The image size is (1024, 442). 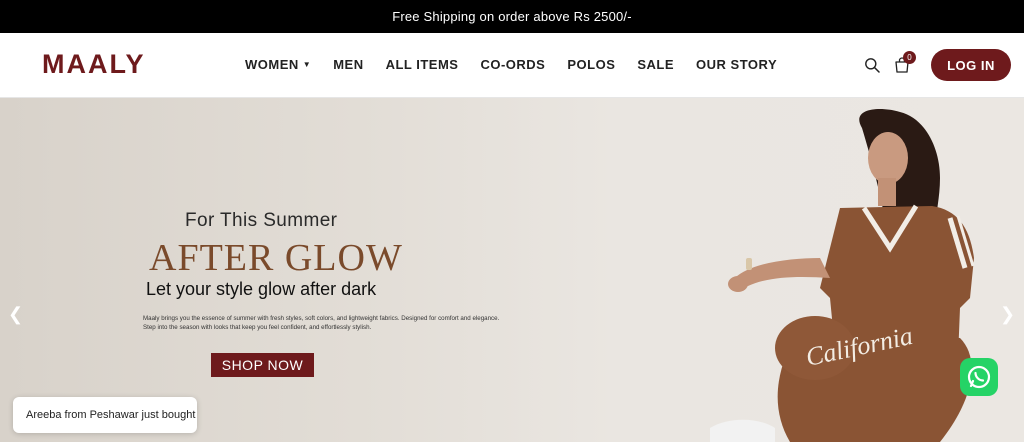 I want to click on nav-label: CO-ORDS, so click(x=513, y=64).